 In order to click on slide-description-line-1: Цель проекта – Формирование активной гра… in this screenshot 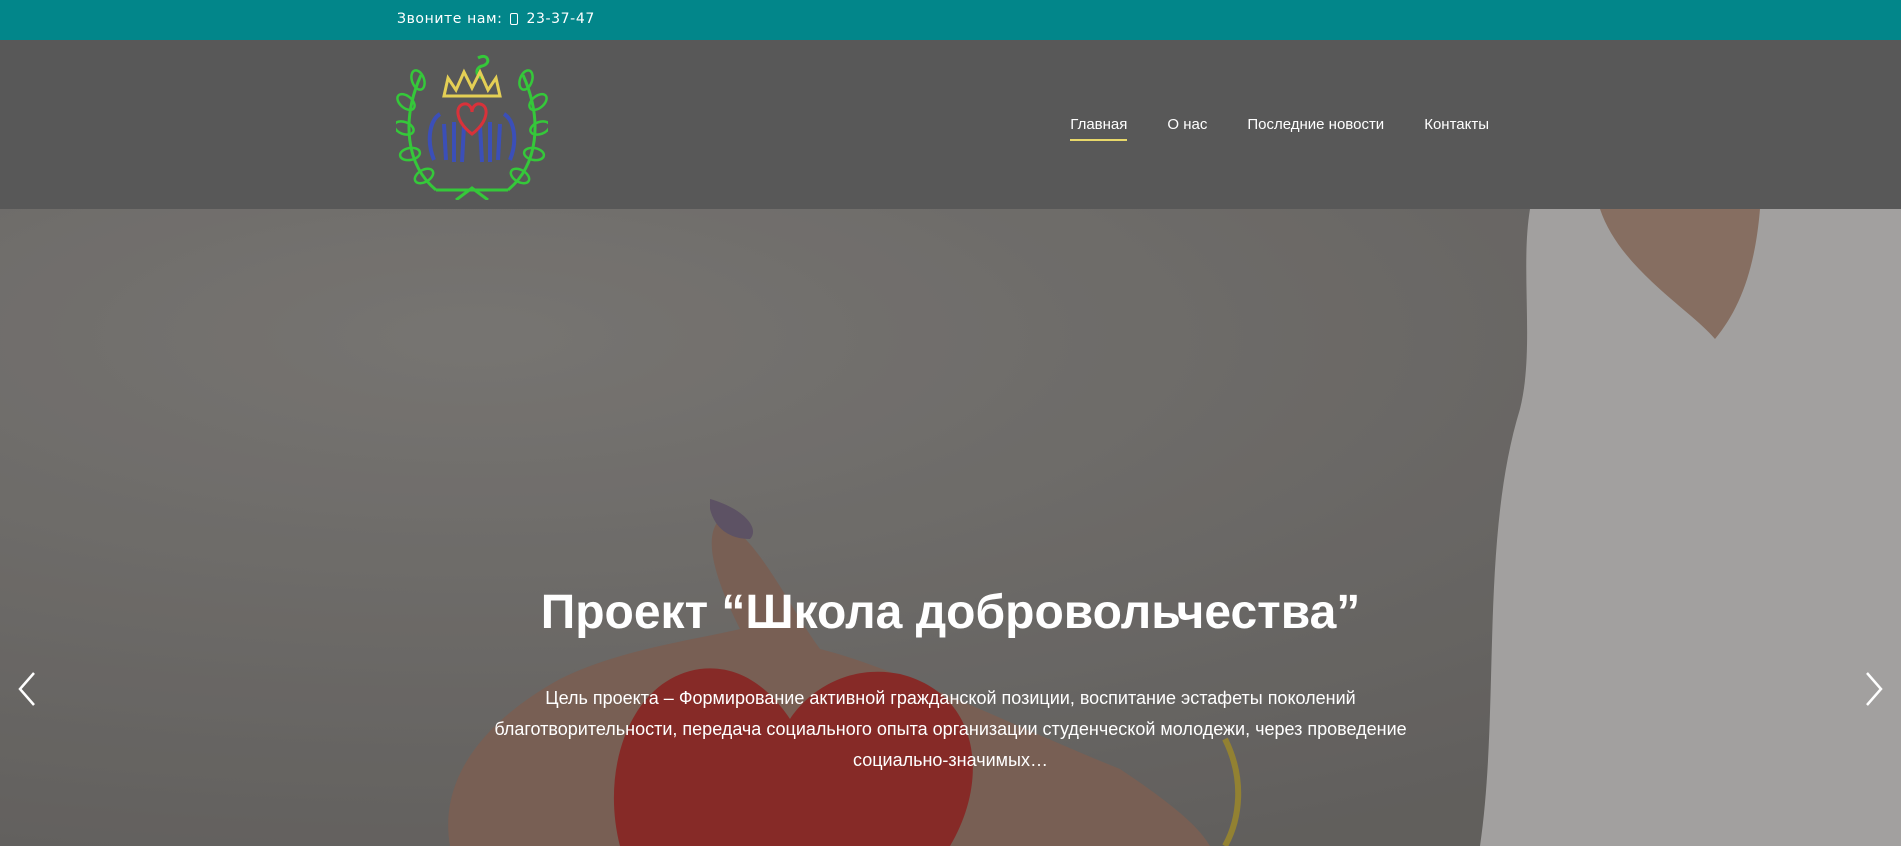, I will do `click(950, 698)`.